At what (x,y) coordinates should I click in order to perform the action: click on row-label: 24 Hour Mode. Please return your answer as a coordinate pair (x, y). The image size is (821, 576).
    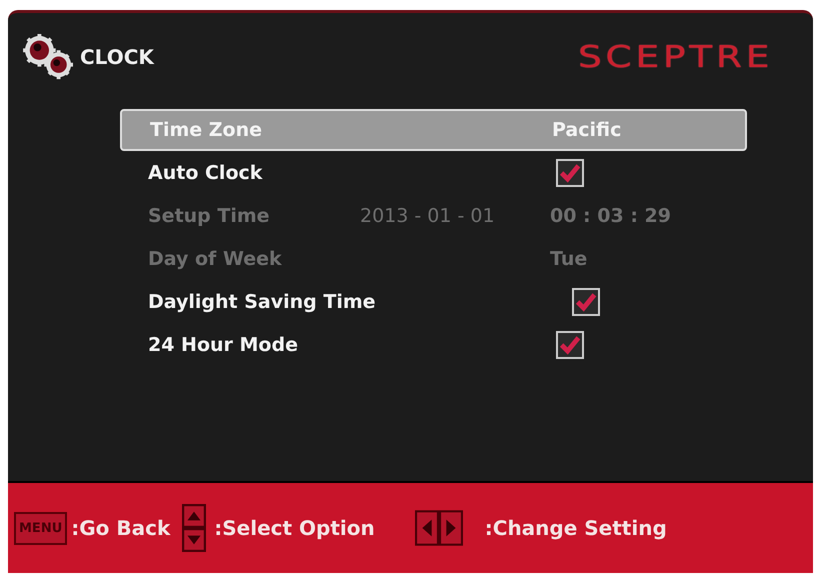
    Looking at the image, I should click on (254, 345).